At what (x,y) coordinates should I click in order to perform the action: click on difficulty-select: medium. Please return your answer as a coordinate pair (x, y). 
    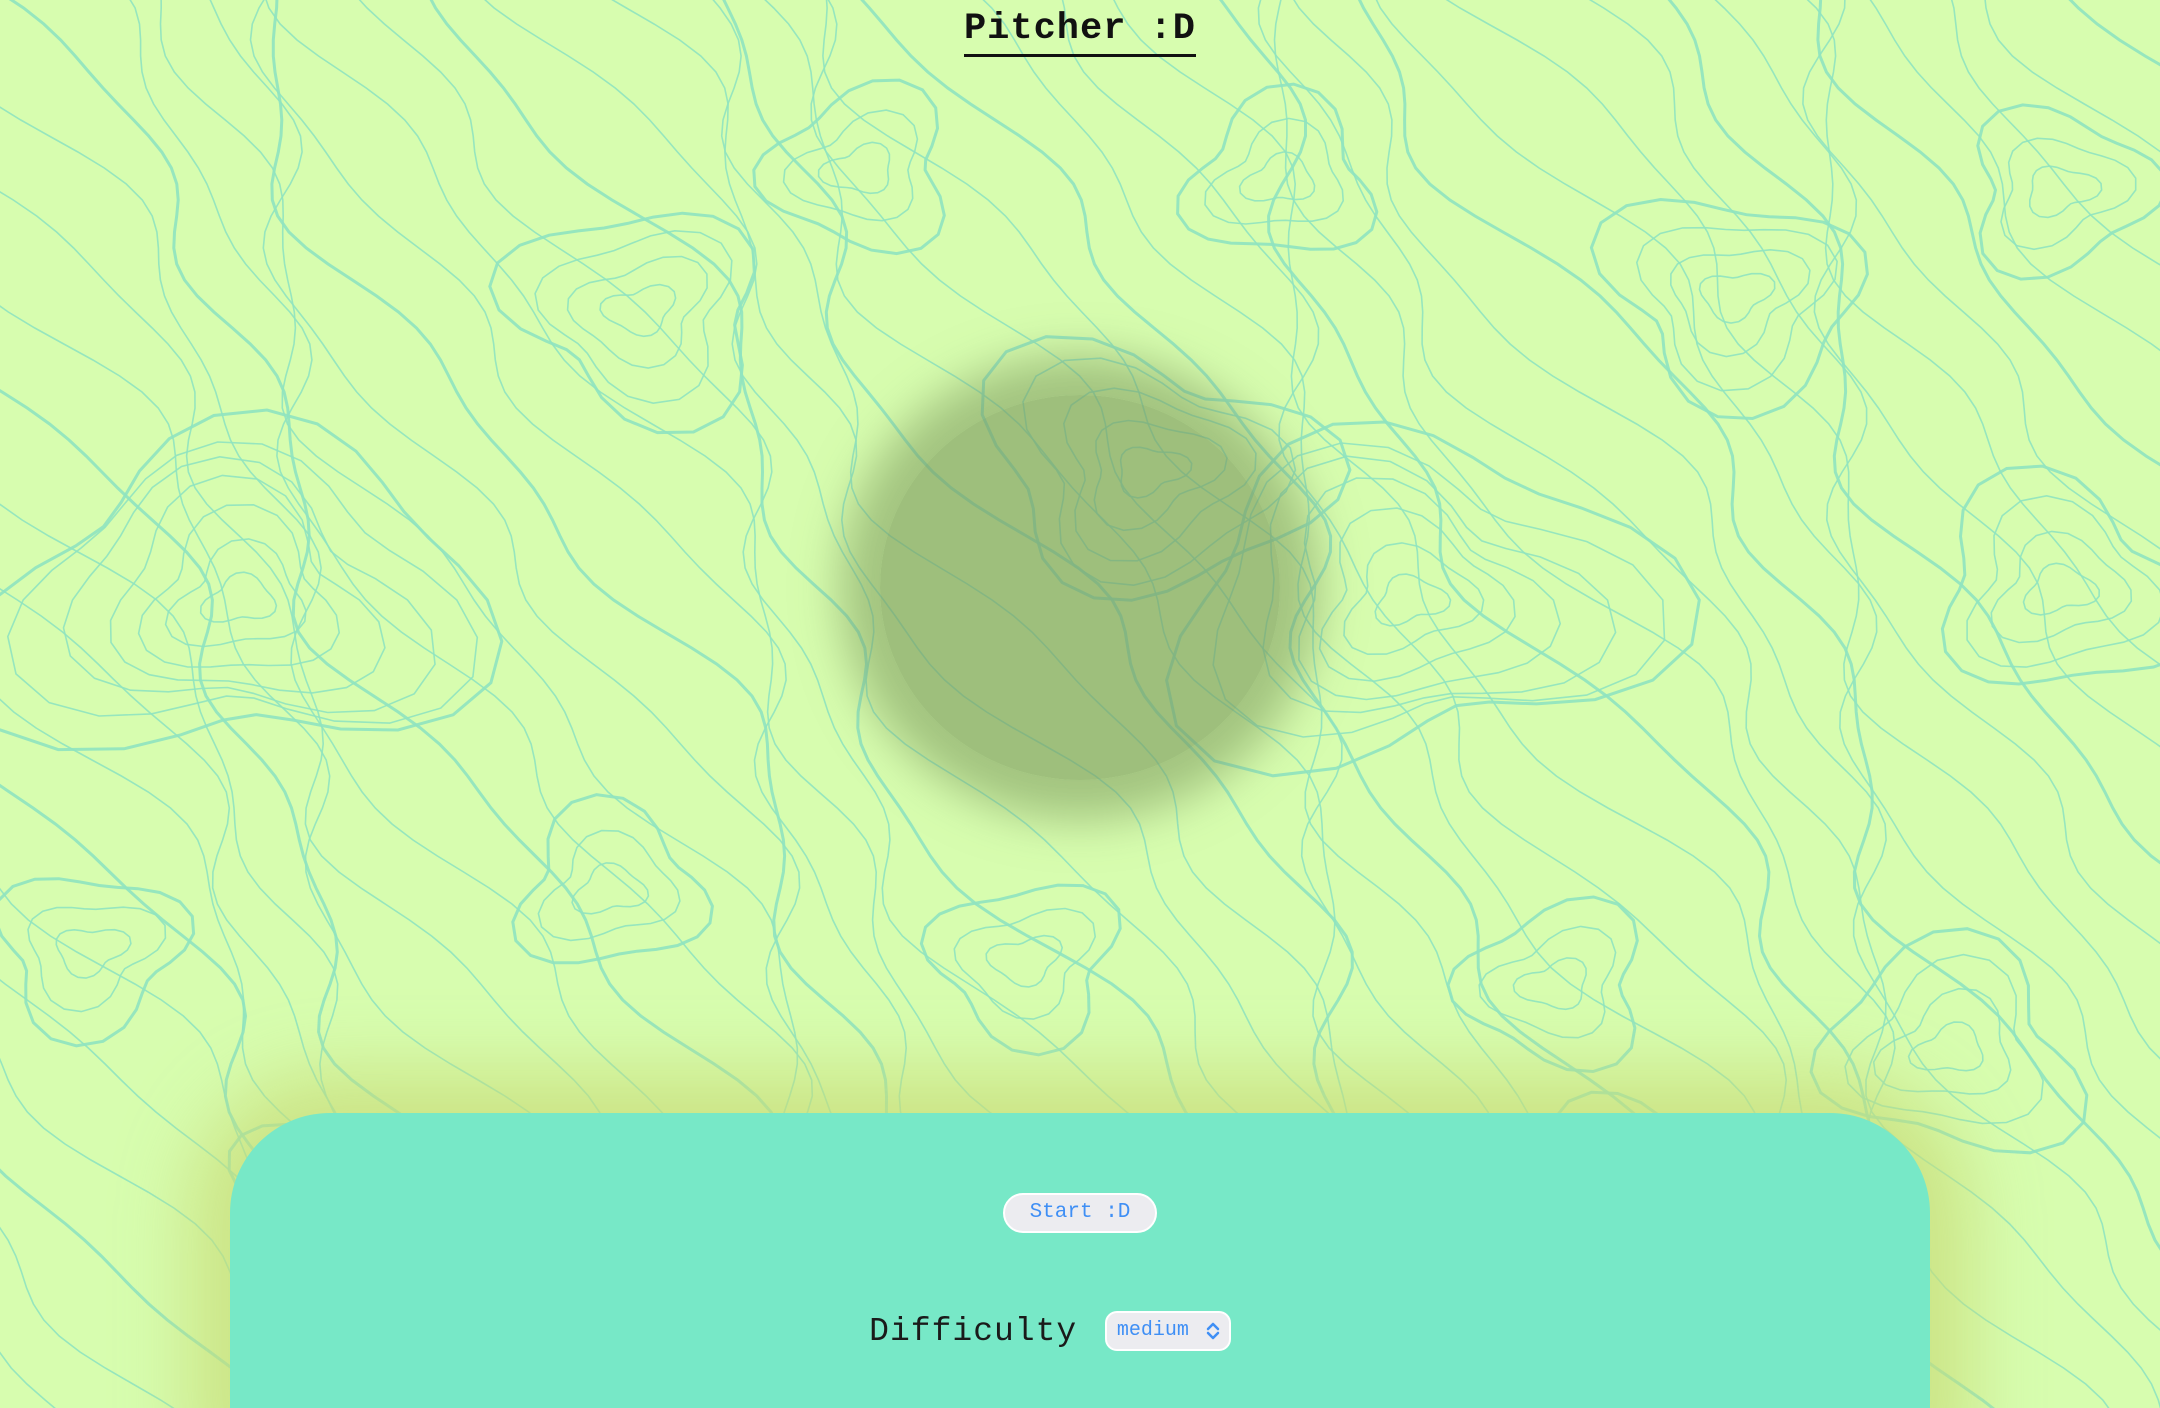
    Looking at the image, I should click on (1167, 1331).